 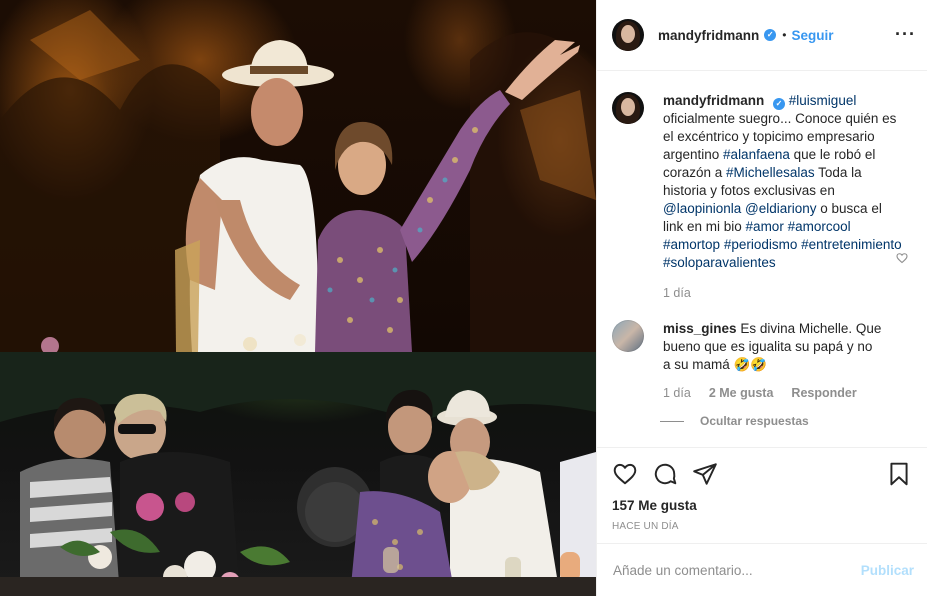 I want to click on post-header: mandyfridmann ✓ • Seguir ···, so click(x=762, y=35).